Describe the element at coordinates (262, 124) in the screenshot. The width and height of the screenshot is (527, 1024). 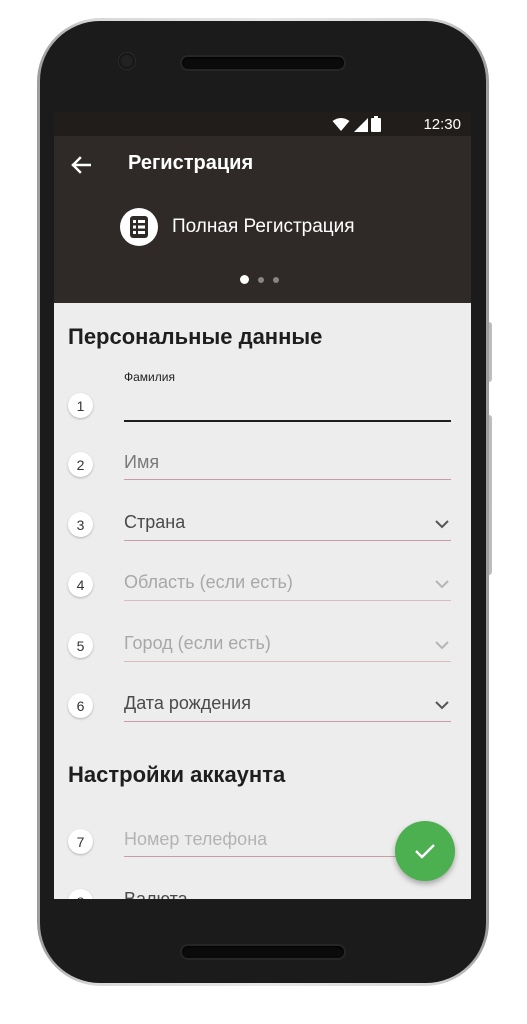
I see `status-bar: 12:30` at that location.